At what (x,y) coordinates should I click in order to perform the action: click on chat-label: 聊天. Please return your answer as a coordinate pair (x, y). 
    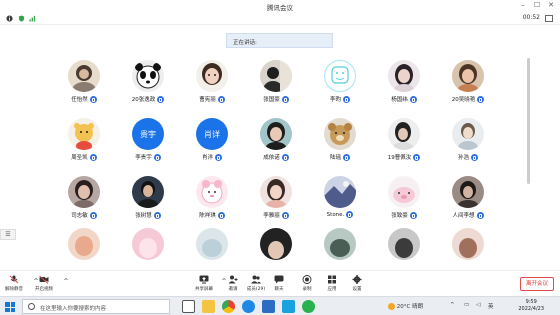
    Looking at the image, I should click on (279, 289).